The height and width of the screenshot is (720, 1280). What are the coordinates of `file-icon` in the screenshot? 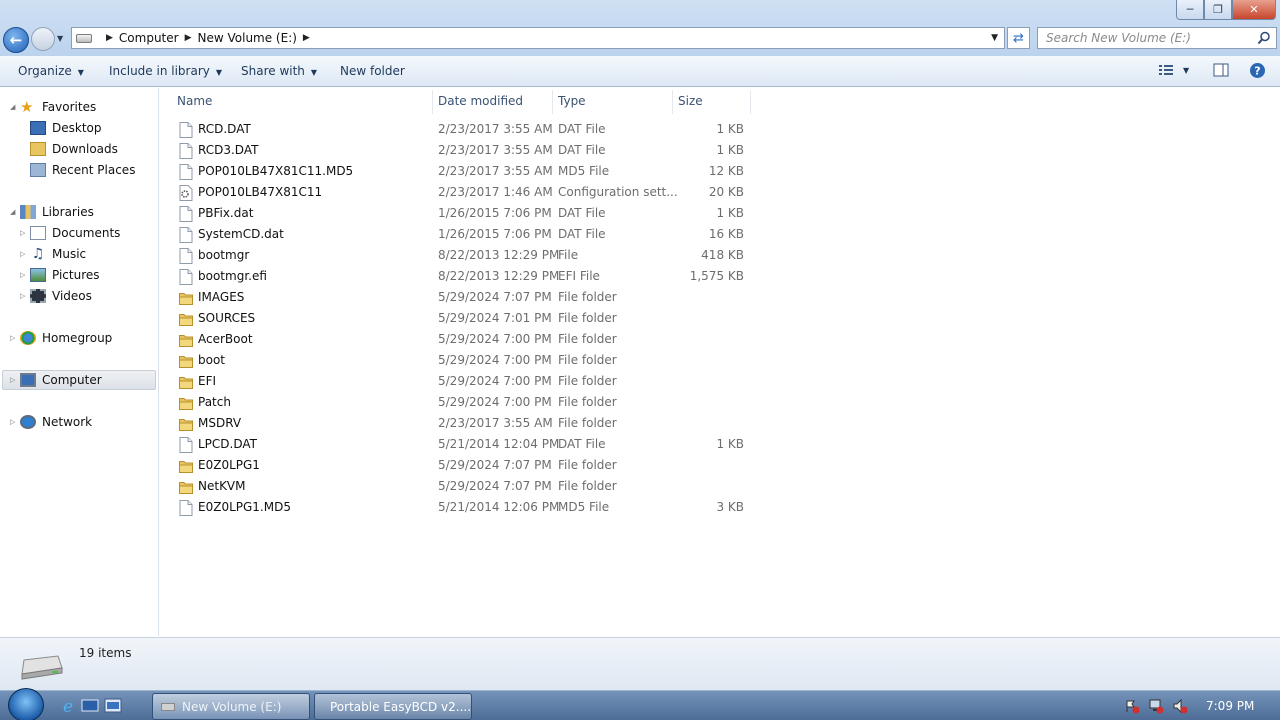 It's located at (186, 214).